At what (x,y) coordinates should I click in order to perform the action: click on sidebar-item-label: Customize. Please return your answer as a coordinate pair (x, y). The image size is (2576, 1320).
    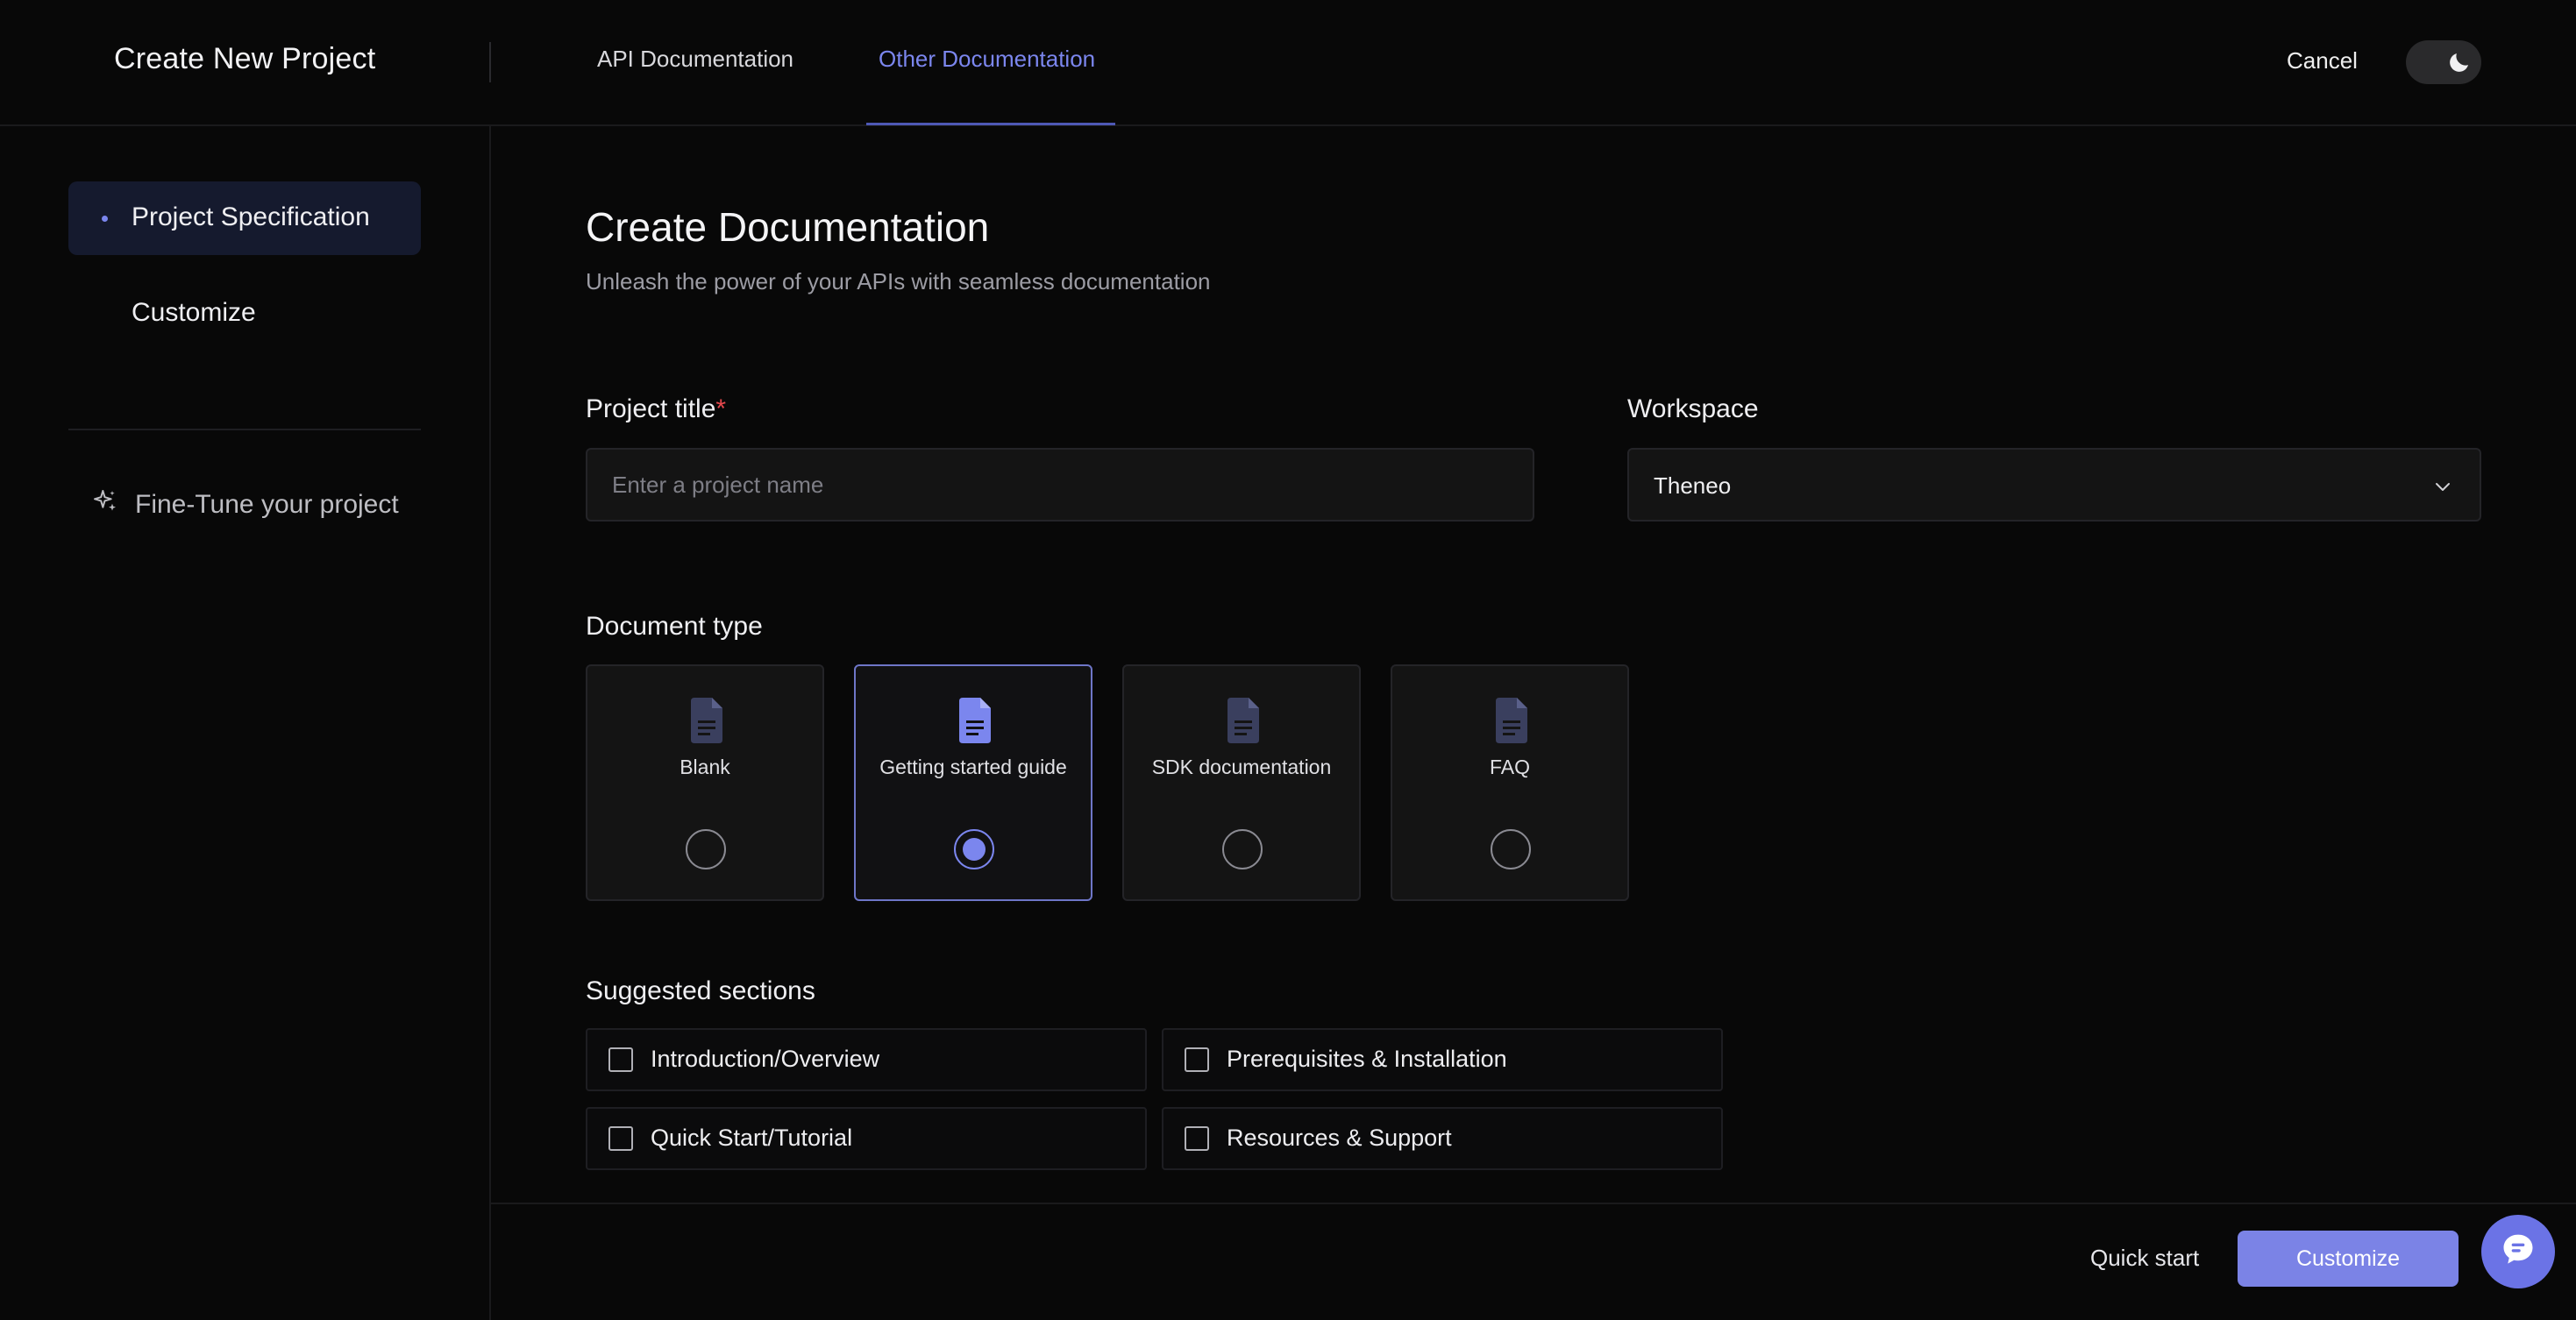
    Looking at the image, I should click on (194, 312).